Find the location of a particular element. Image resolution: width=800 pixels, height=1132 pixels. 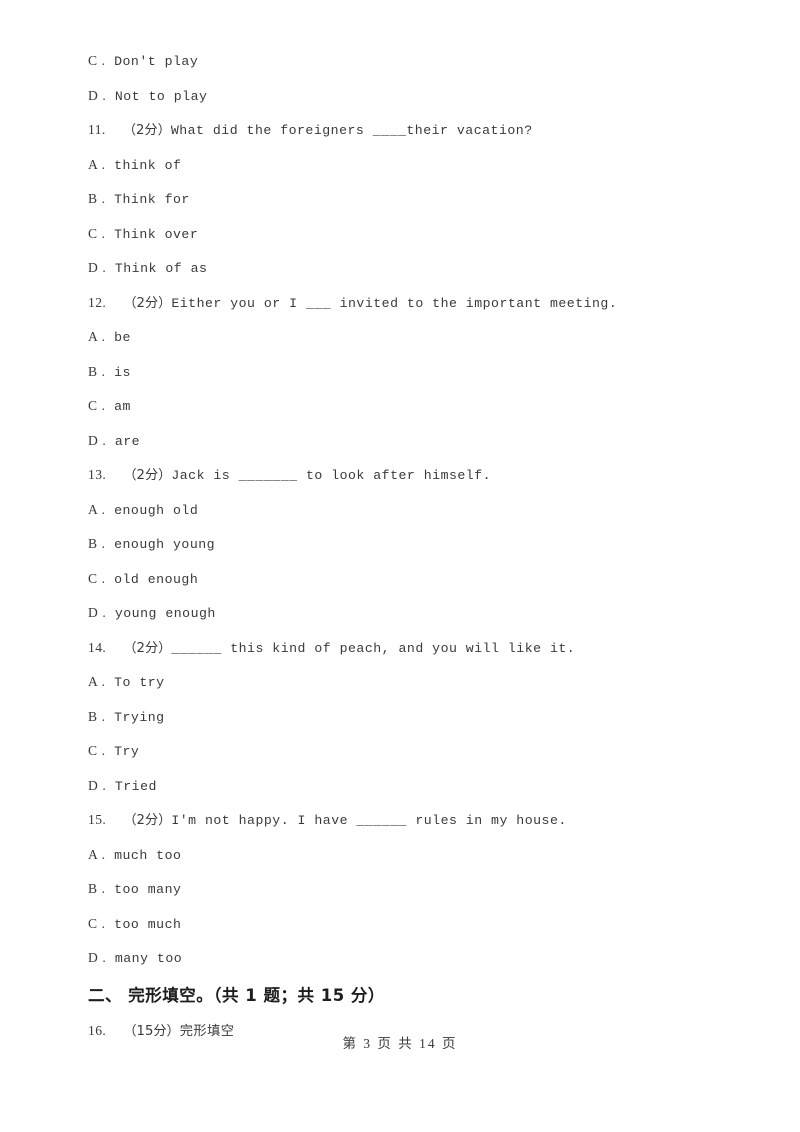

option-row: B . enough young is located at coordinates (408, 544).